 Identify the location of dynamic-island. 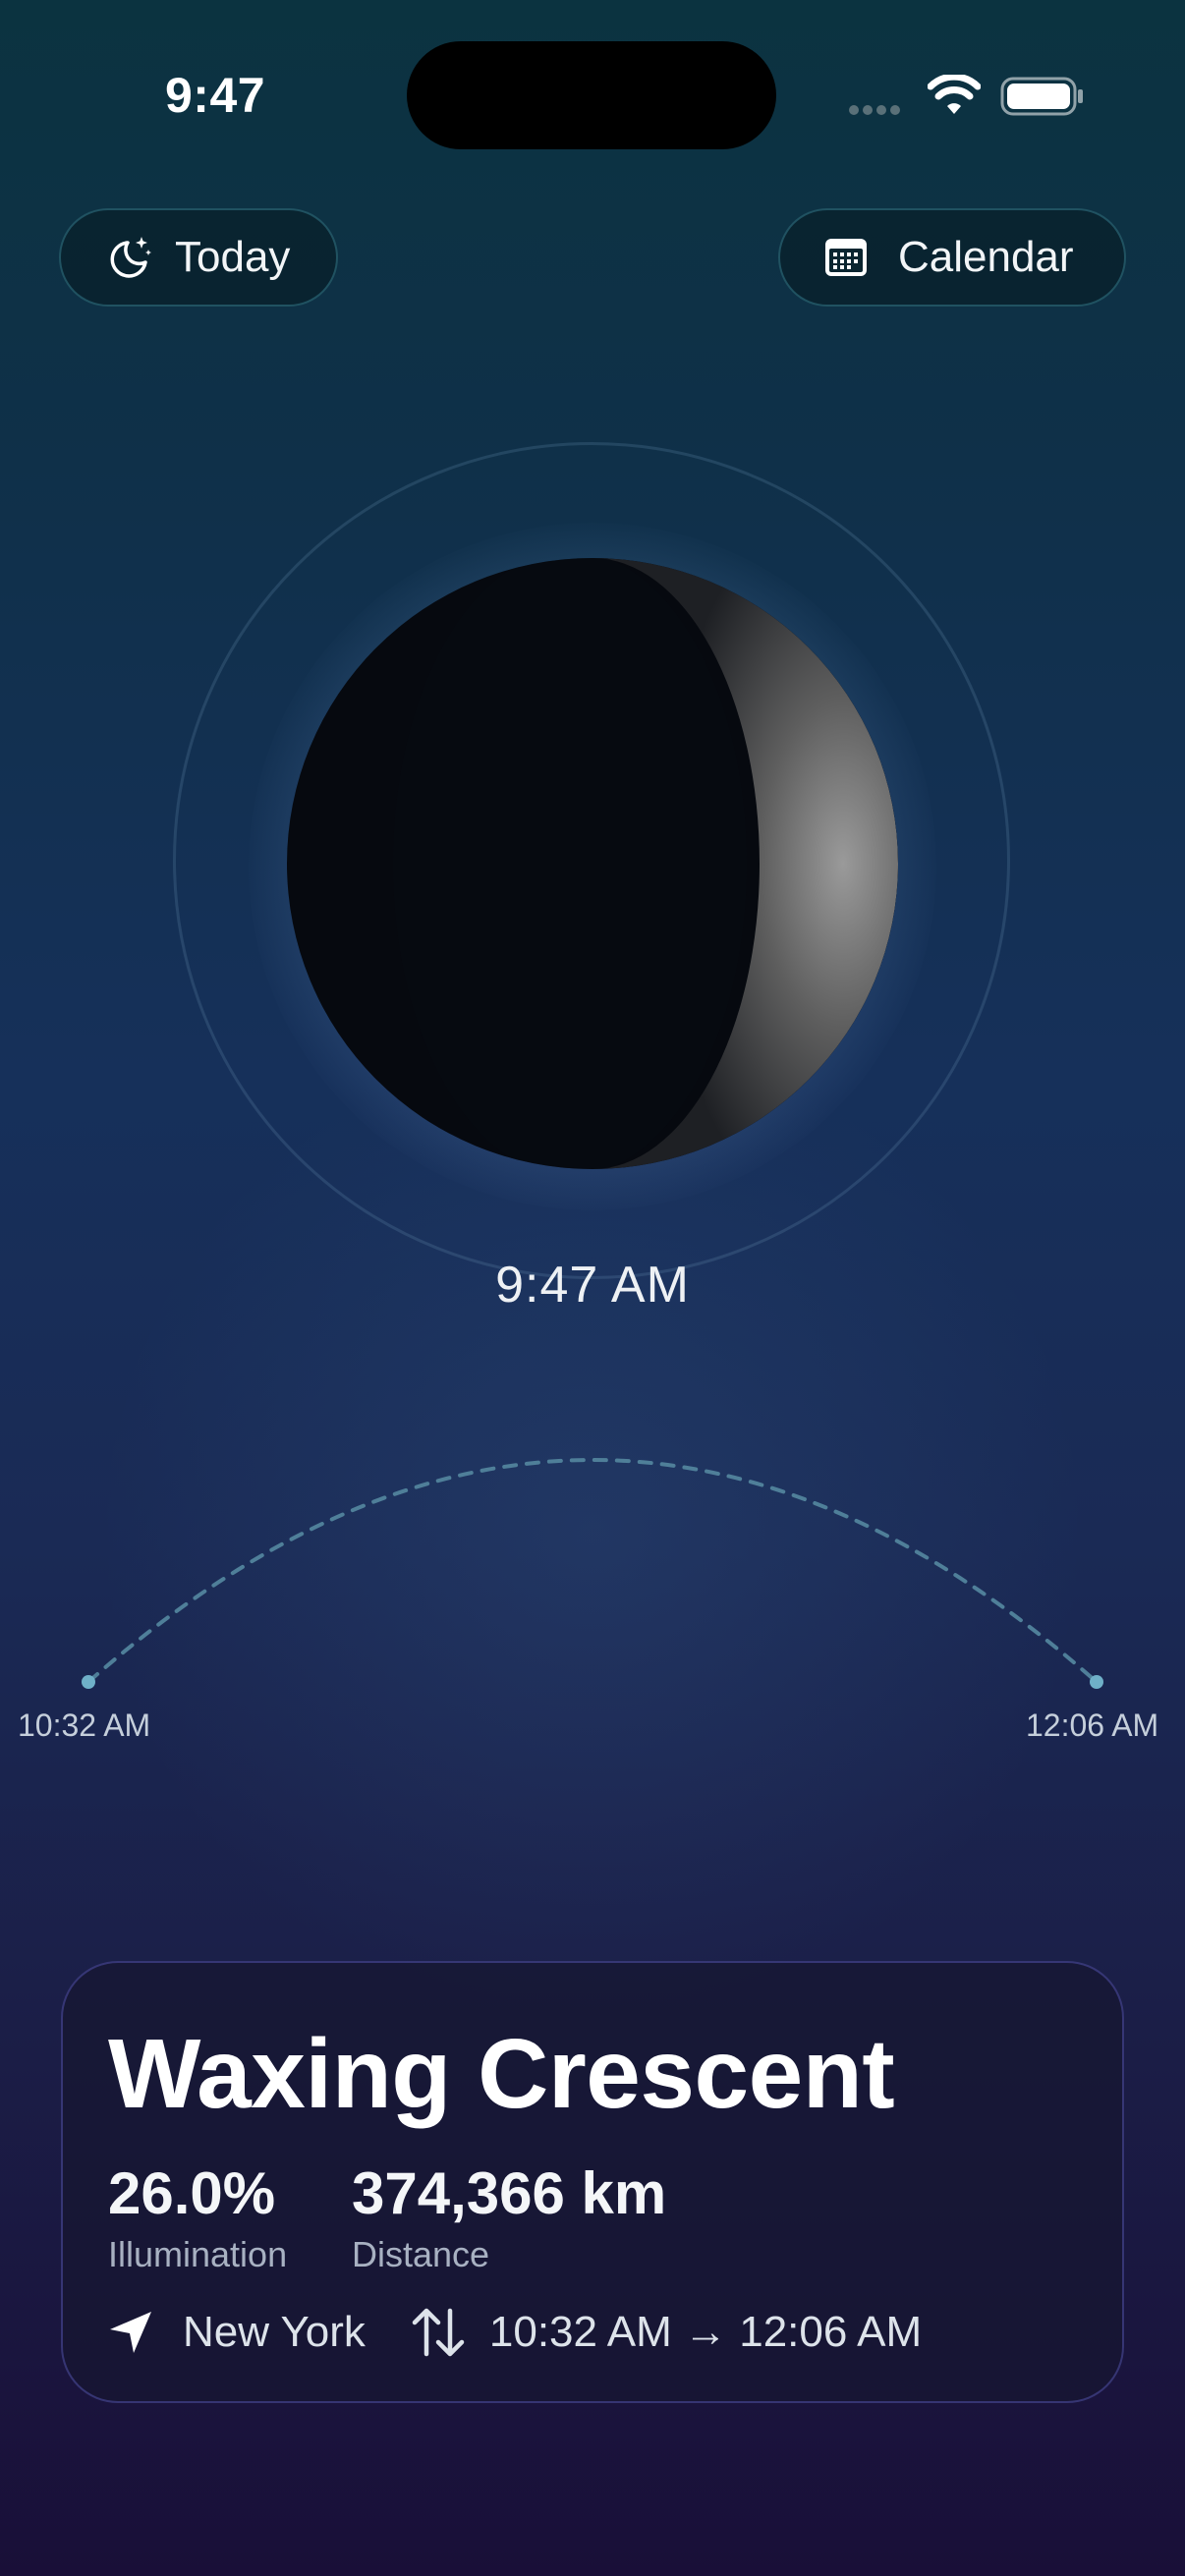
(592, 95).